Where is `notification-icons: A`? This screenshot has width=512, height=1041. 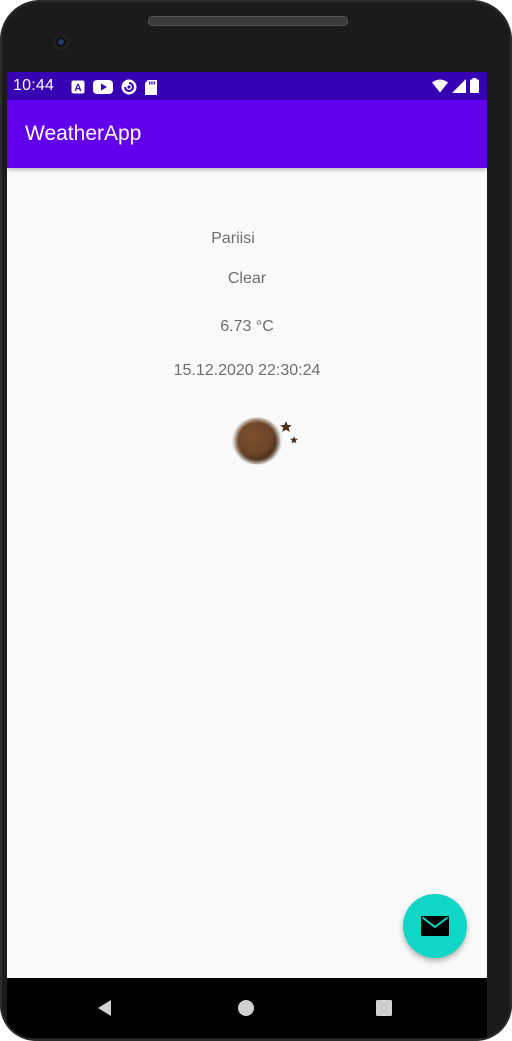 notification-icons: A is located at coordinates (114, 87).